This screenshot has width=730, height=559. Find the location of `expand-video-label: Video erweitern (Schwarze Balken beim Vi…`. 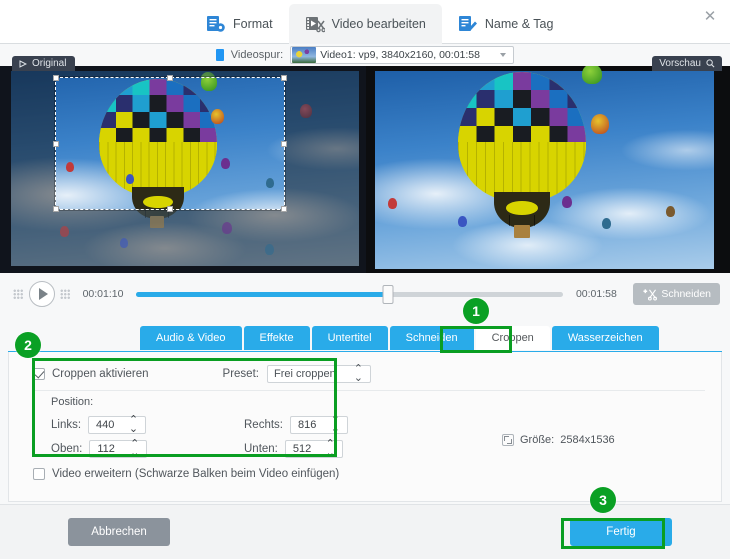

expand-video-label: Video erweitern (Schwarze Balken beim Vi… is located at coordinates (196, 474).